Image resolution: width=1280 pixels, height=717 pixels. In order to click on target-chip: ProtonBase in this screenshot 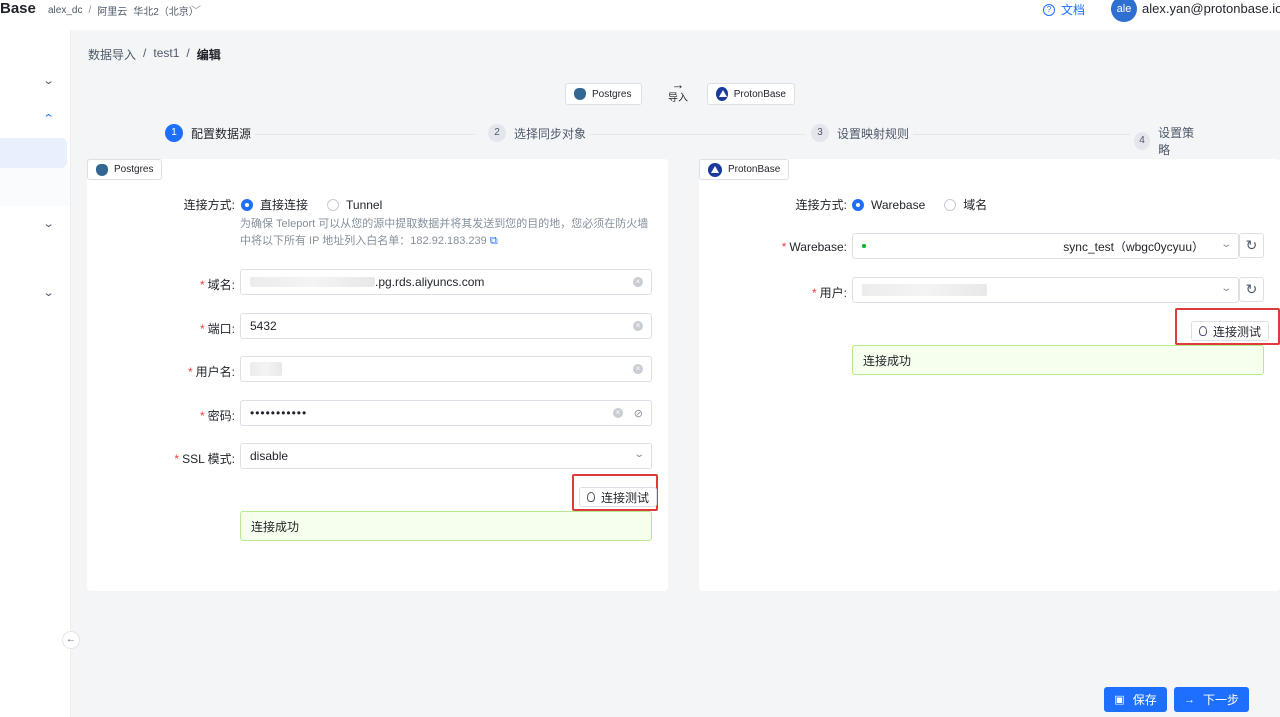, I will do `click(751, 94)`.